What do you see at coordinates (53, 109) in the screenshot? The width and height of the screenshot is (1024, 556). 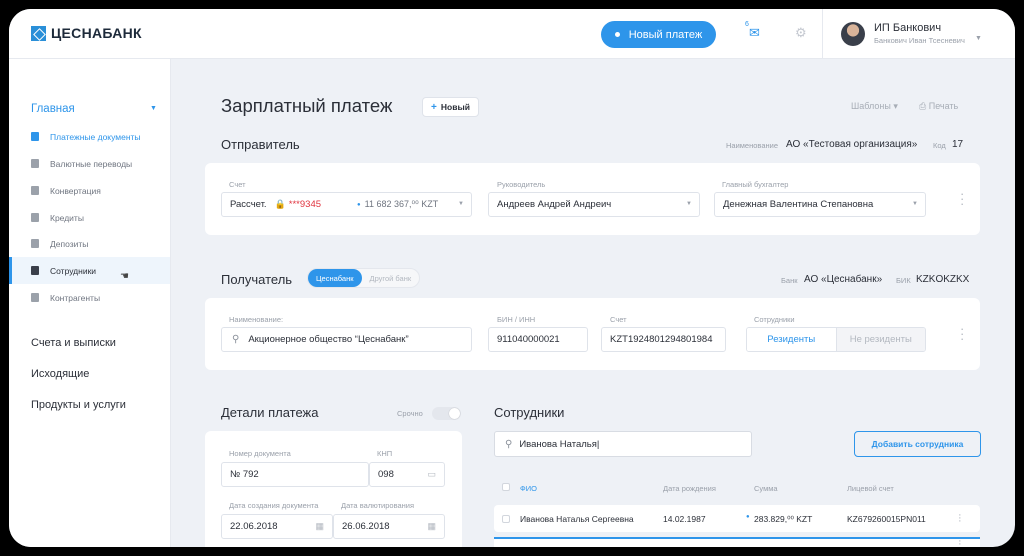 I see `sidebar-main-link: Главная` at bounding box center [53, 109].